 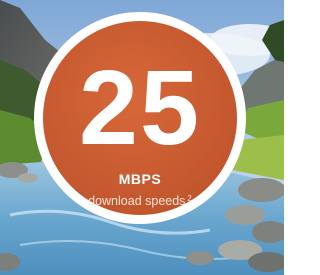 I want to click on speed-unit: MBPS, so click(x=140, y=179).